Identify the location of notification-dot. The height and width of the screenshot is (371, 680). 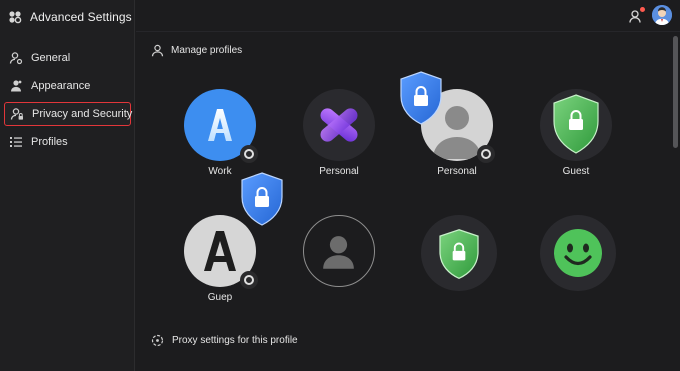
(642, 9).